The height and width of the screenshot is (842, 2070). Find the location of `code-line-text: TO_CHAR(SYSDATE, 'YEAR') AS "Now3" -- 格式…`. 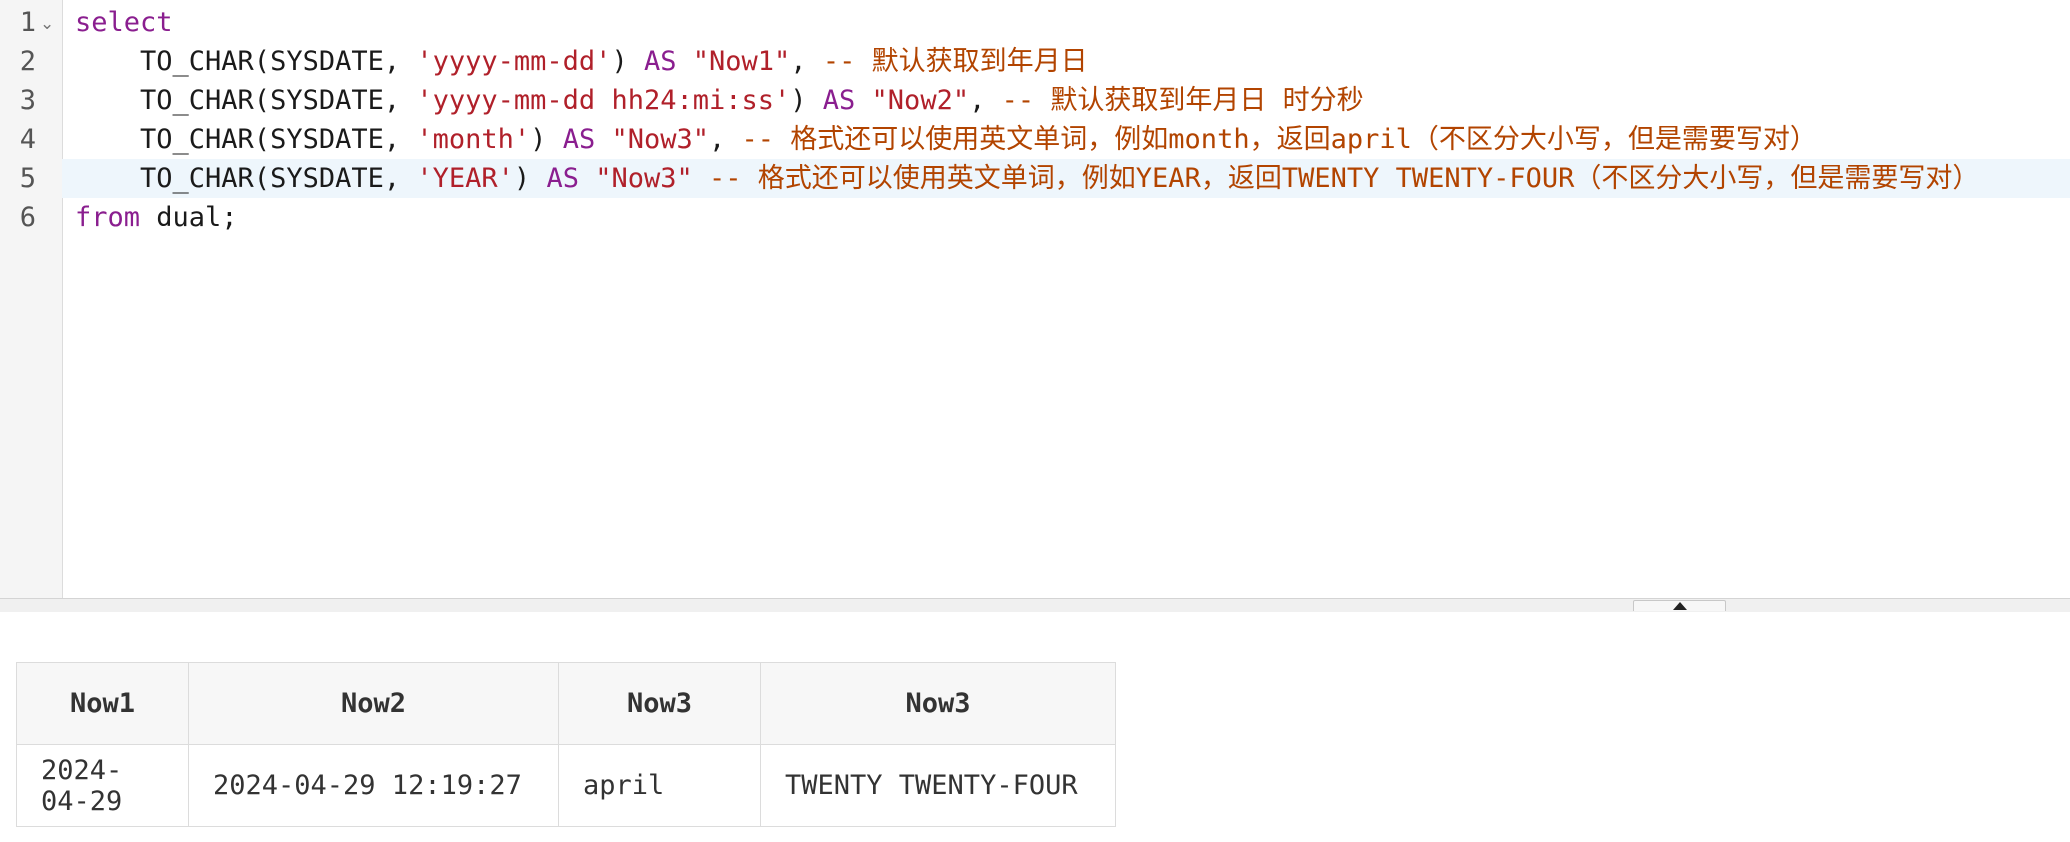

code-line-text: TO_CHAR(SYSDATE, 'YEAR') AS "Now3" -- 格式… is located at coordinates (1020, 178).